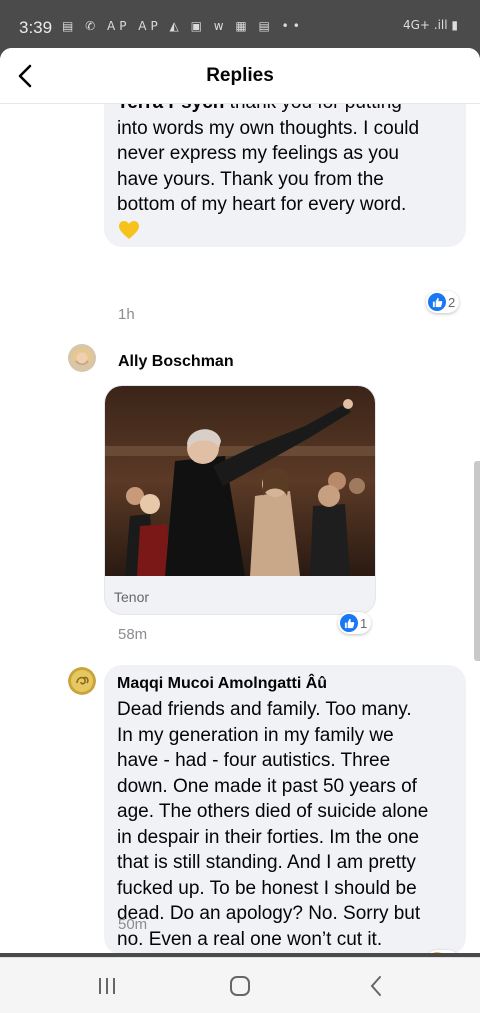 Image resolution: width=480 pixels, height=1013 pixels. What do you see at coordinates (250, 939) in the screenshot?
I see `comment-text-line: no. Even a real one won’t cut it.` at bounding box center [250, 939].